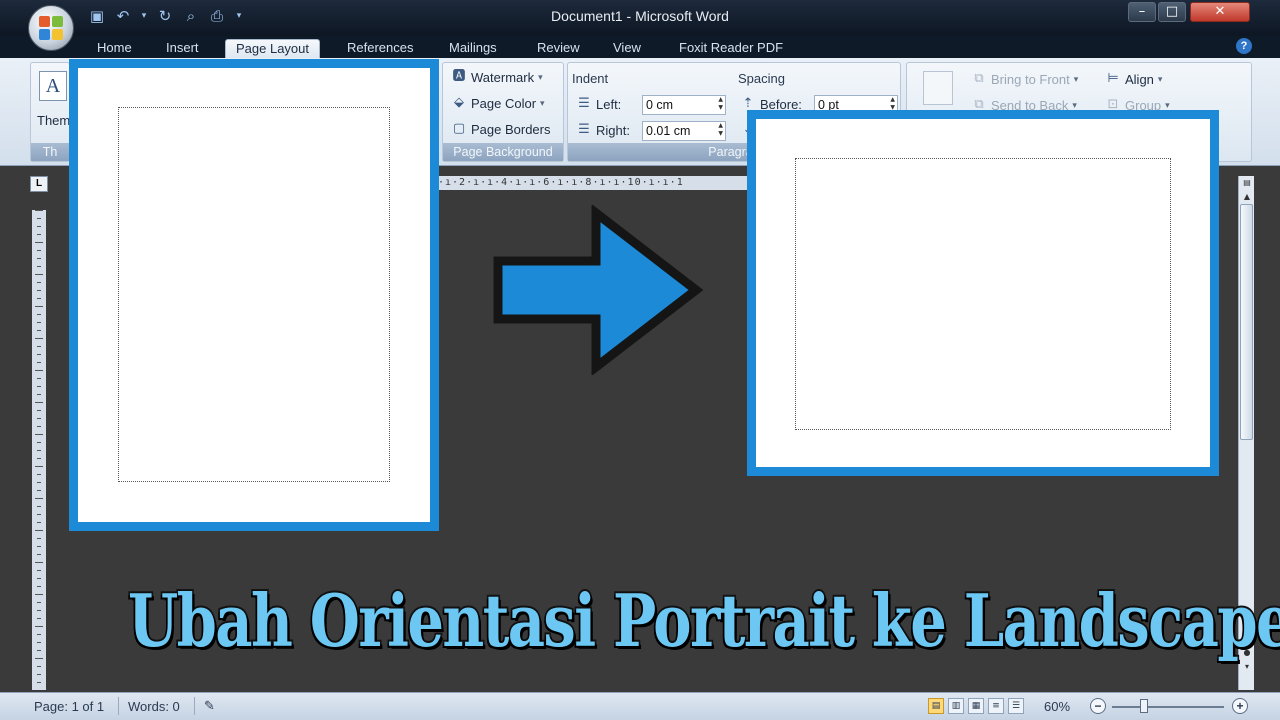 Image resolution: width=1280 pixels, height=720 pixels. What do you see at coordinates (154, 706) in the screenshot?
I see `word-count: Words: 0` at bounding box center [154, 706].